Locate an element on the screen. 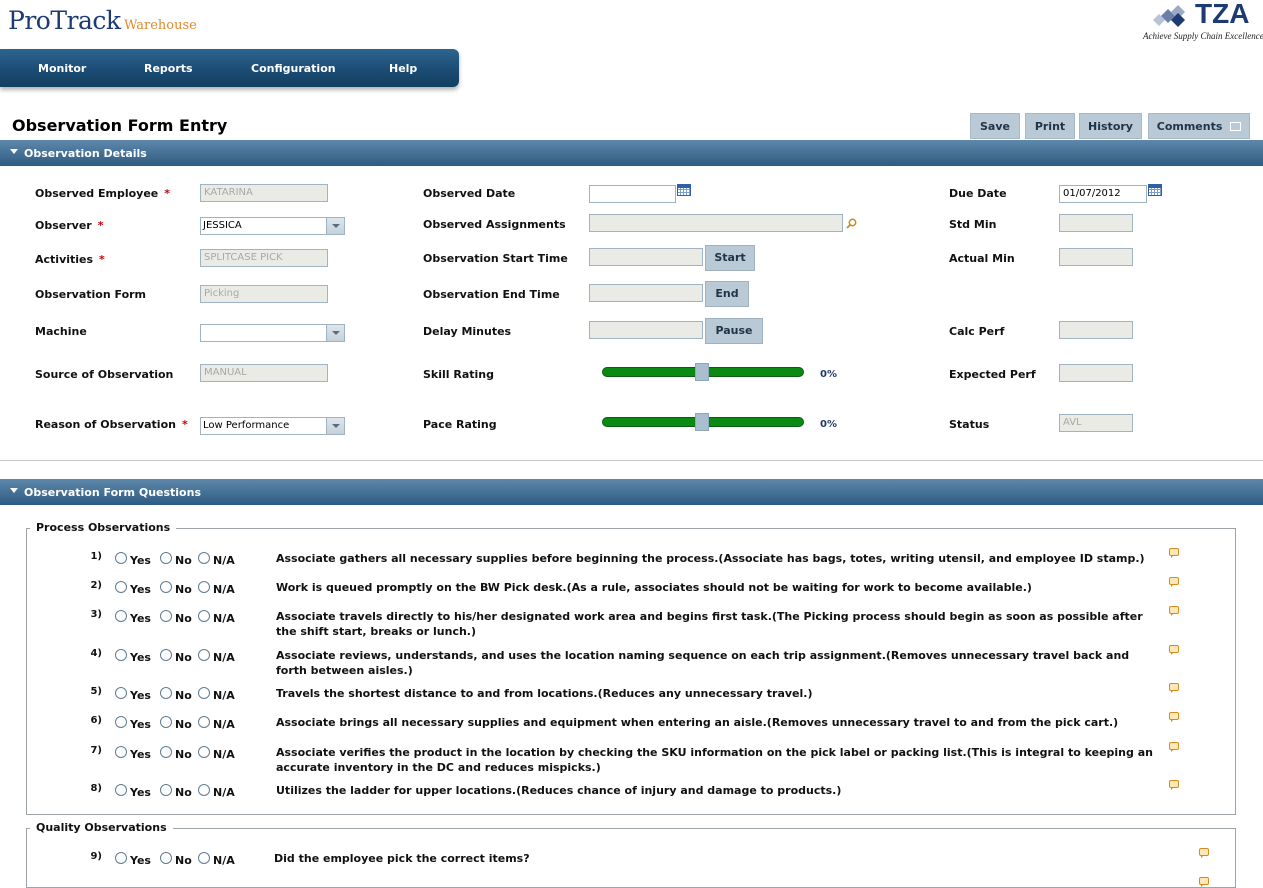 The width and height of the screenshot is (1263, 888). start-time-label: Observation Start Time is located at coordinates (495, 258).